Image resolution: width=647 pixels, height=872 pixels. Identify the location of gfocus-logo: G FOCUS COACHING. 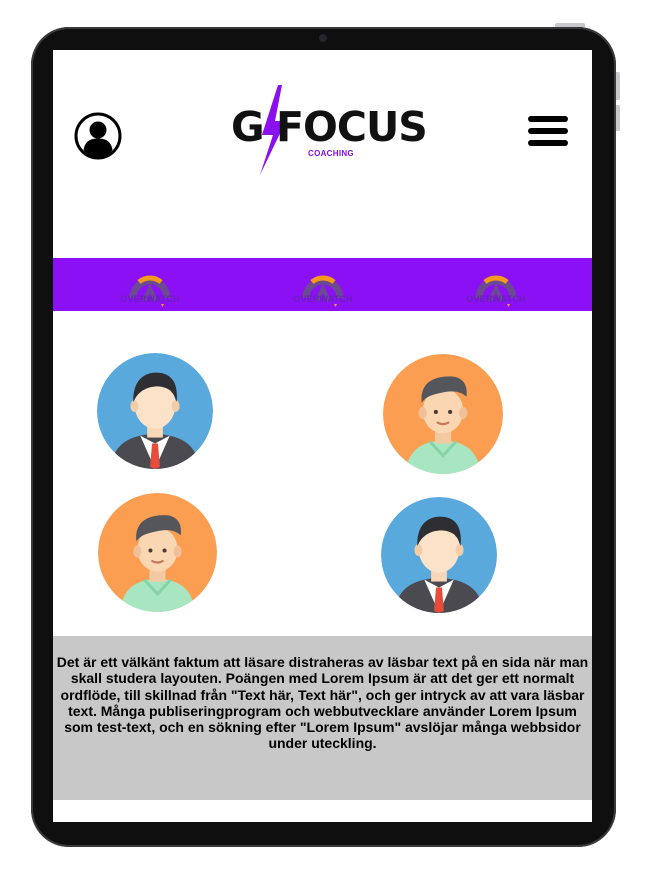
(329, 131).